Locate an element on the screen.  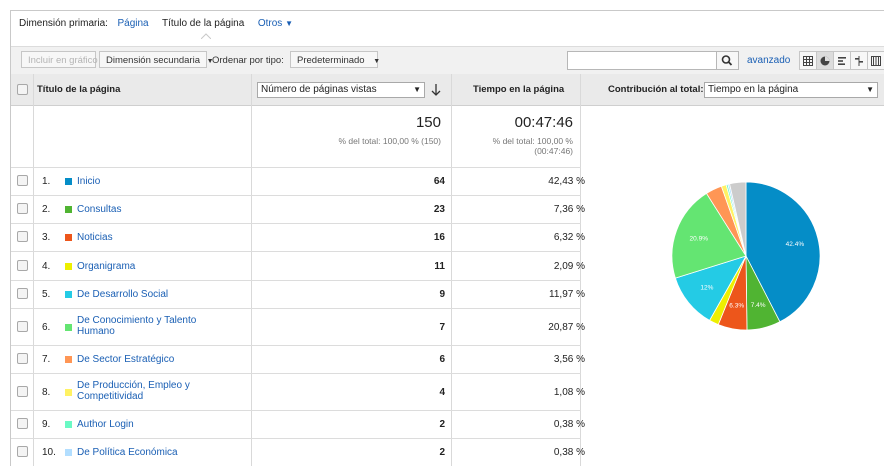
column-header-time: Tiempo en la página is located at coordinates (518, 89).